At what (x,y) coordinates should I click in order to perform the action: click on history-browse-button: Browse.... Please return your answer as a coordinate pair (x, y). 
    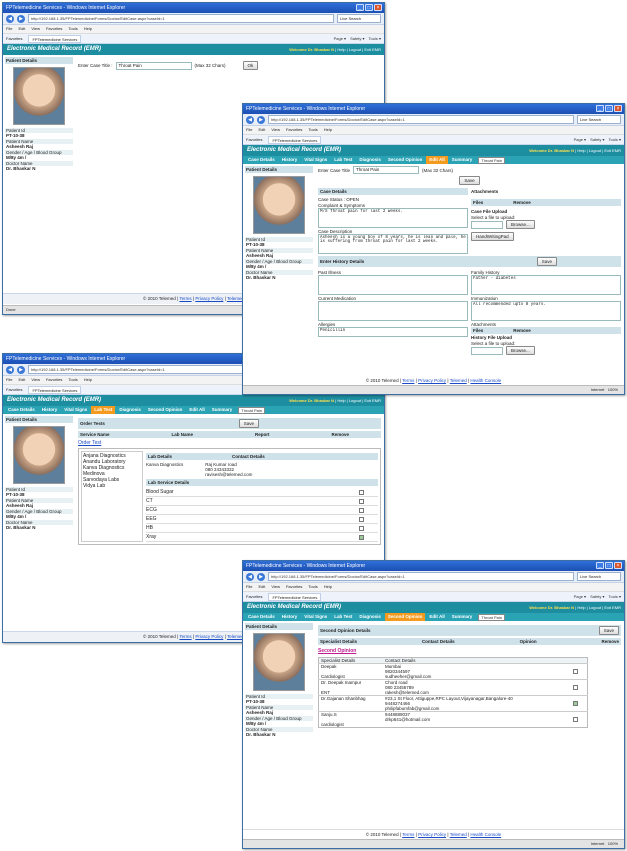
    Looking at the image, I should click on (520, 350).